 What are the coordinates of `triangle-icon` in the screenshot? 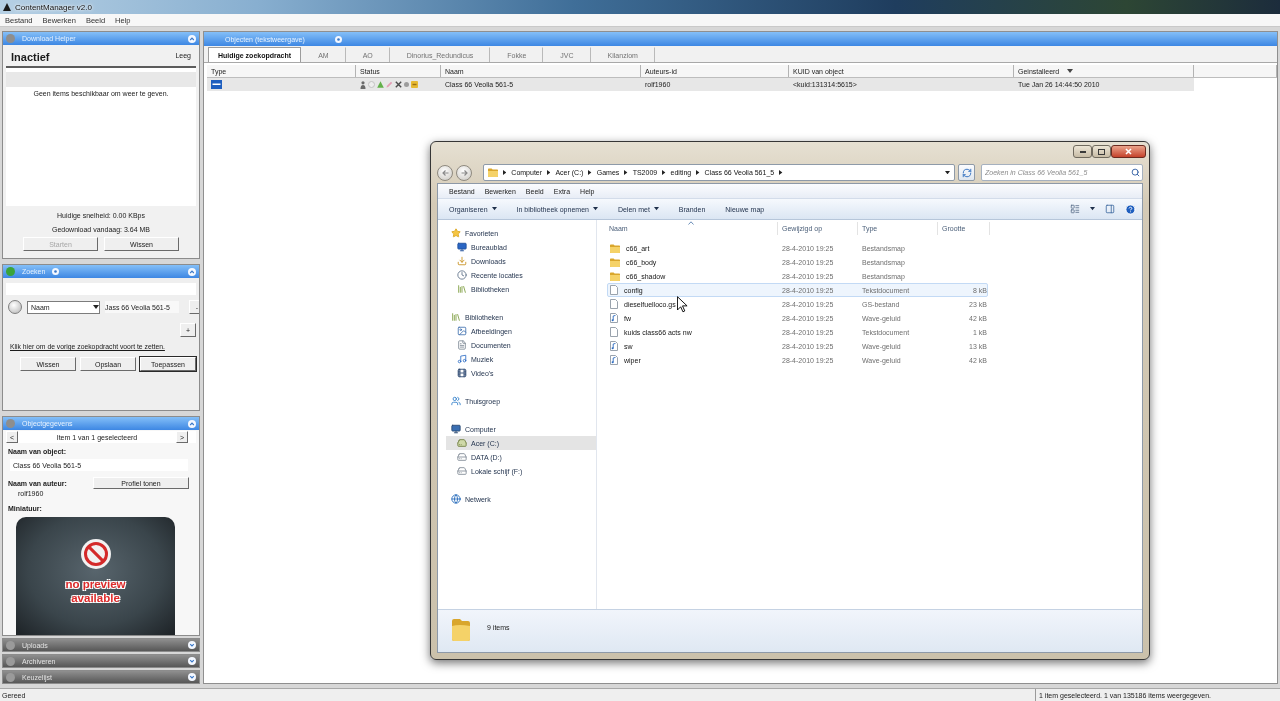 It's located at (380, 84).